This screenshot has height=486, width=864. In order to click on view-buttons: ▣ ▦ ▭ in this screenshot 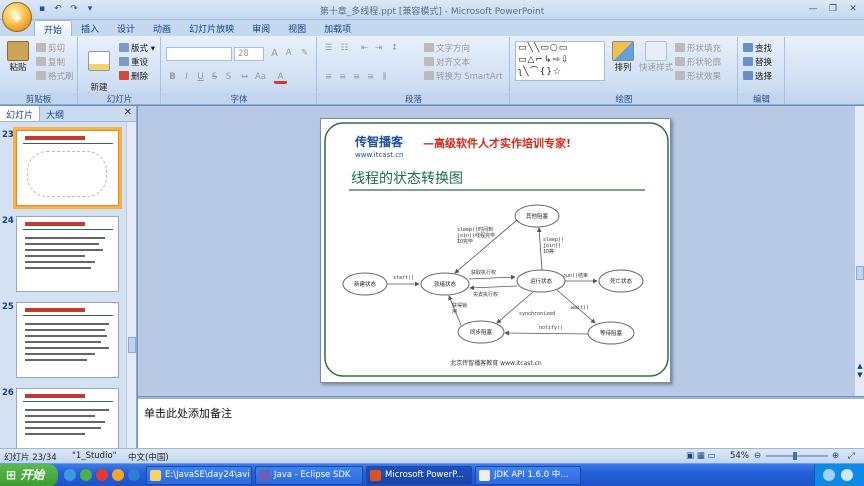, I will do `click(701, 456)`.